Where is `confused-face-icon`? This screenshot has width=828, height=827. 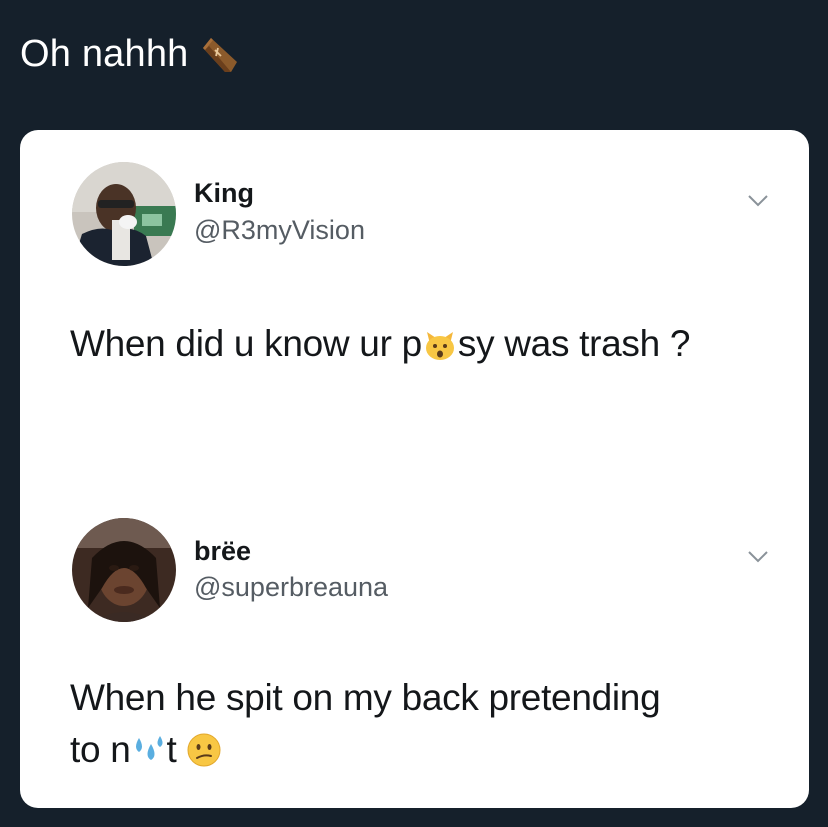
confused-face-icon is located at coordinates (204, 748).